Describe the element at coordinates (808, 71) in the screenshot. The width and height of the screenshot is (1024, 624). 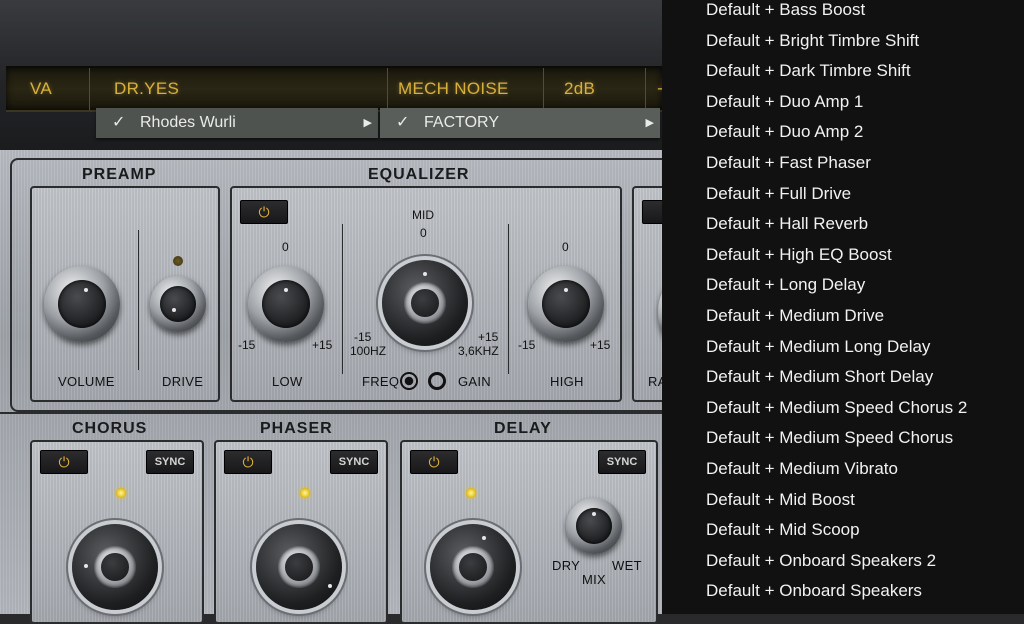
I see `preset-menu-item: Default + Dark Timbre Shift` at that location.